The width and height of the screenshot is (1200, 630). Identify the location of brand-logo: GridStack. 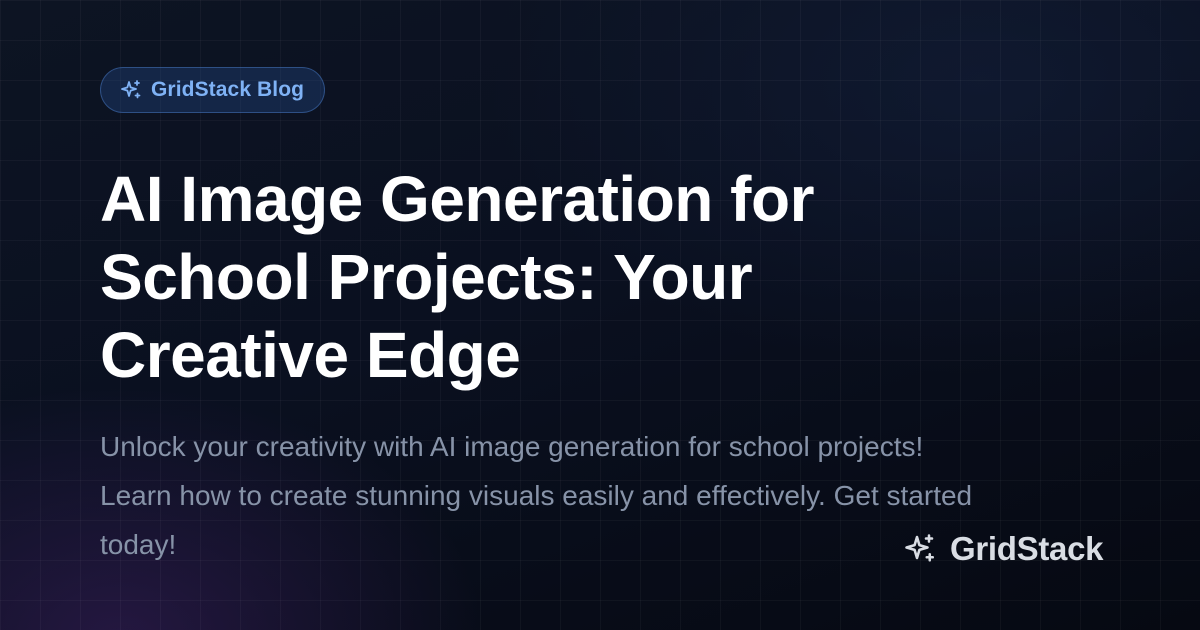
(1003, 549).